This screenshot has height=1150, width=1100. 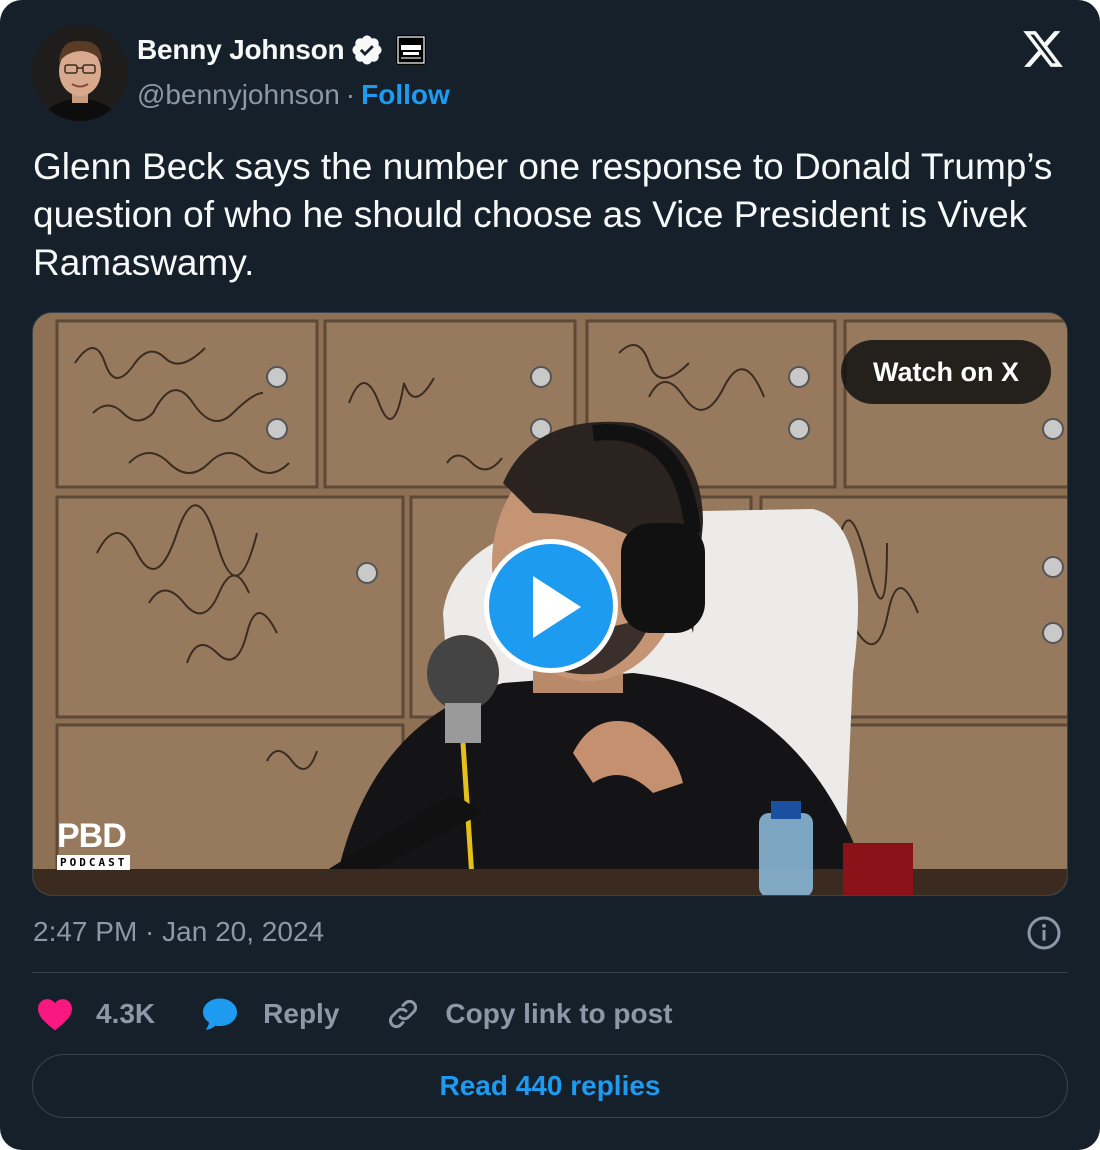 I want to click on copy-link-button: Copy link to post, so click(x=529, y=1014).